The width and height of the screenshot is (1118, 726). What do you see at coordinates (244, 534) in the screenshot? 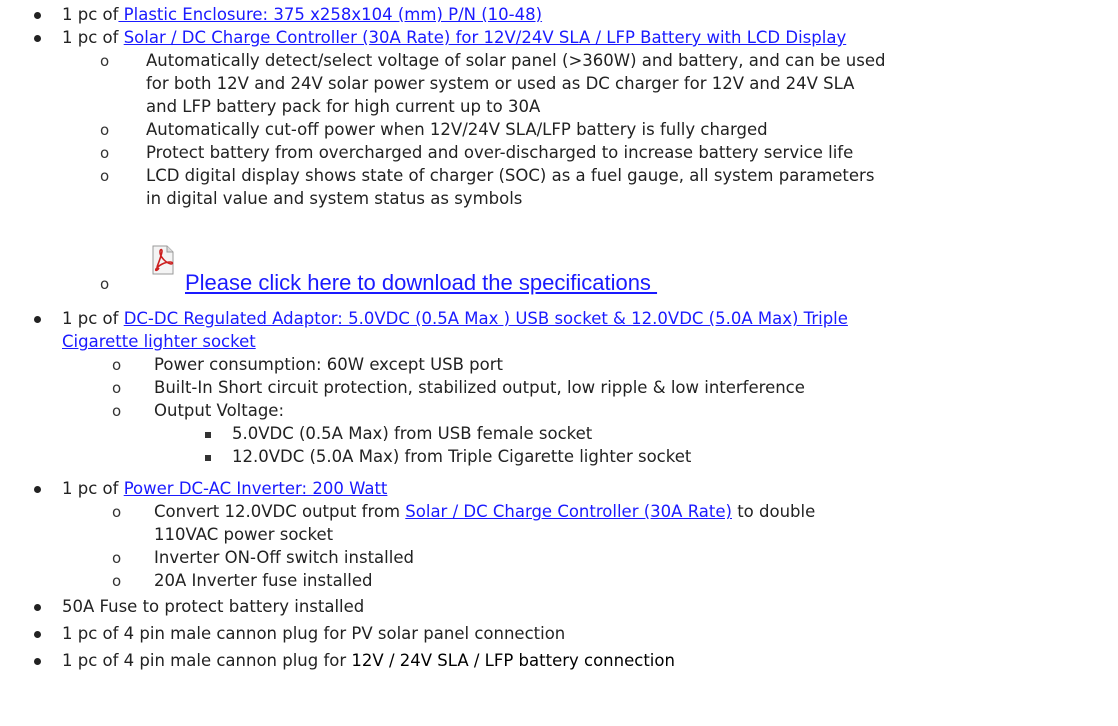
I see `sub-item-text: 110VAC power socket` at bounding box center [244, 534].